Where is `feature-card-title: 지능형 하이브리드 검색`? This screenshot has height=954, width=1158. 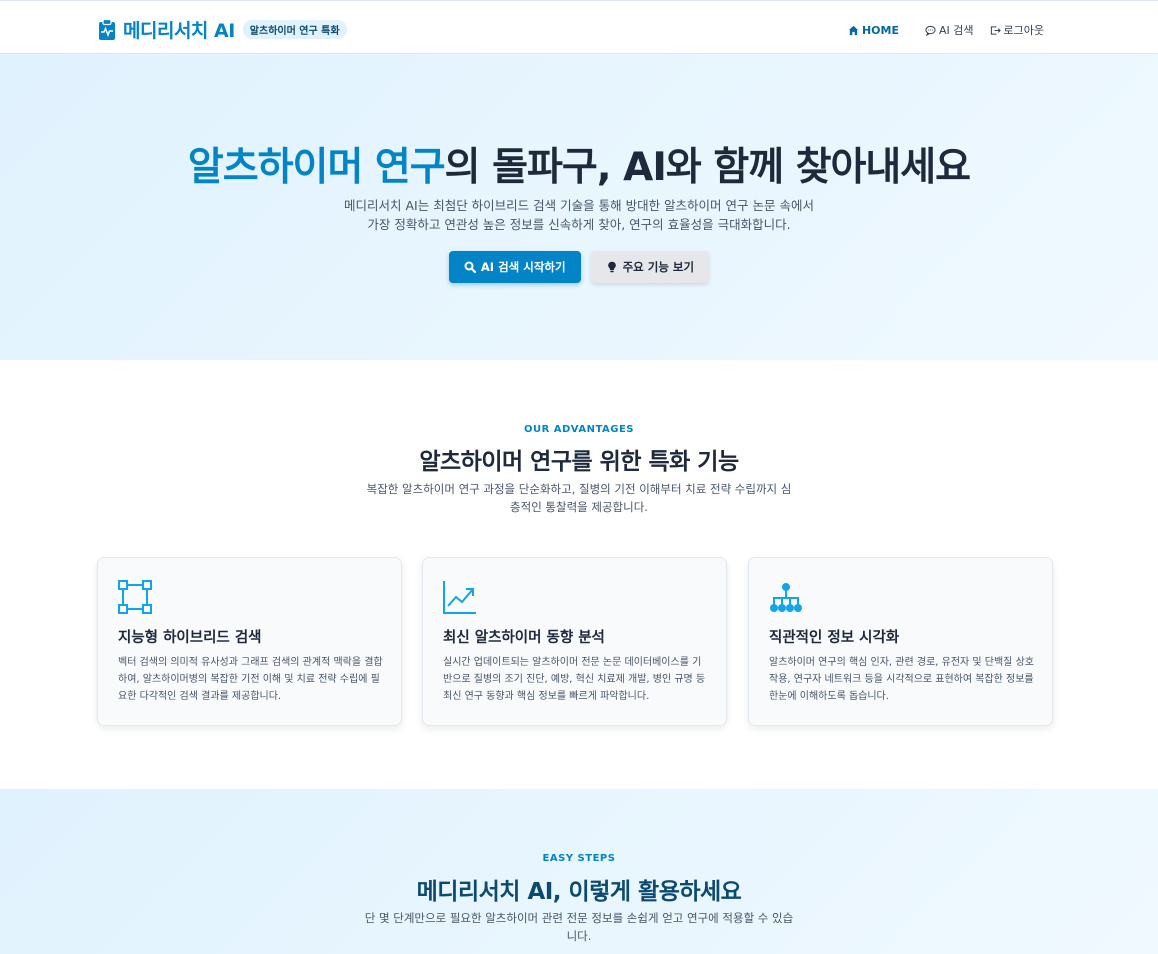 feature-card-title: 지능형 하이브리드 검색 is located at coordinates (190, 638).